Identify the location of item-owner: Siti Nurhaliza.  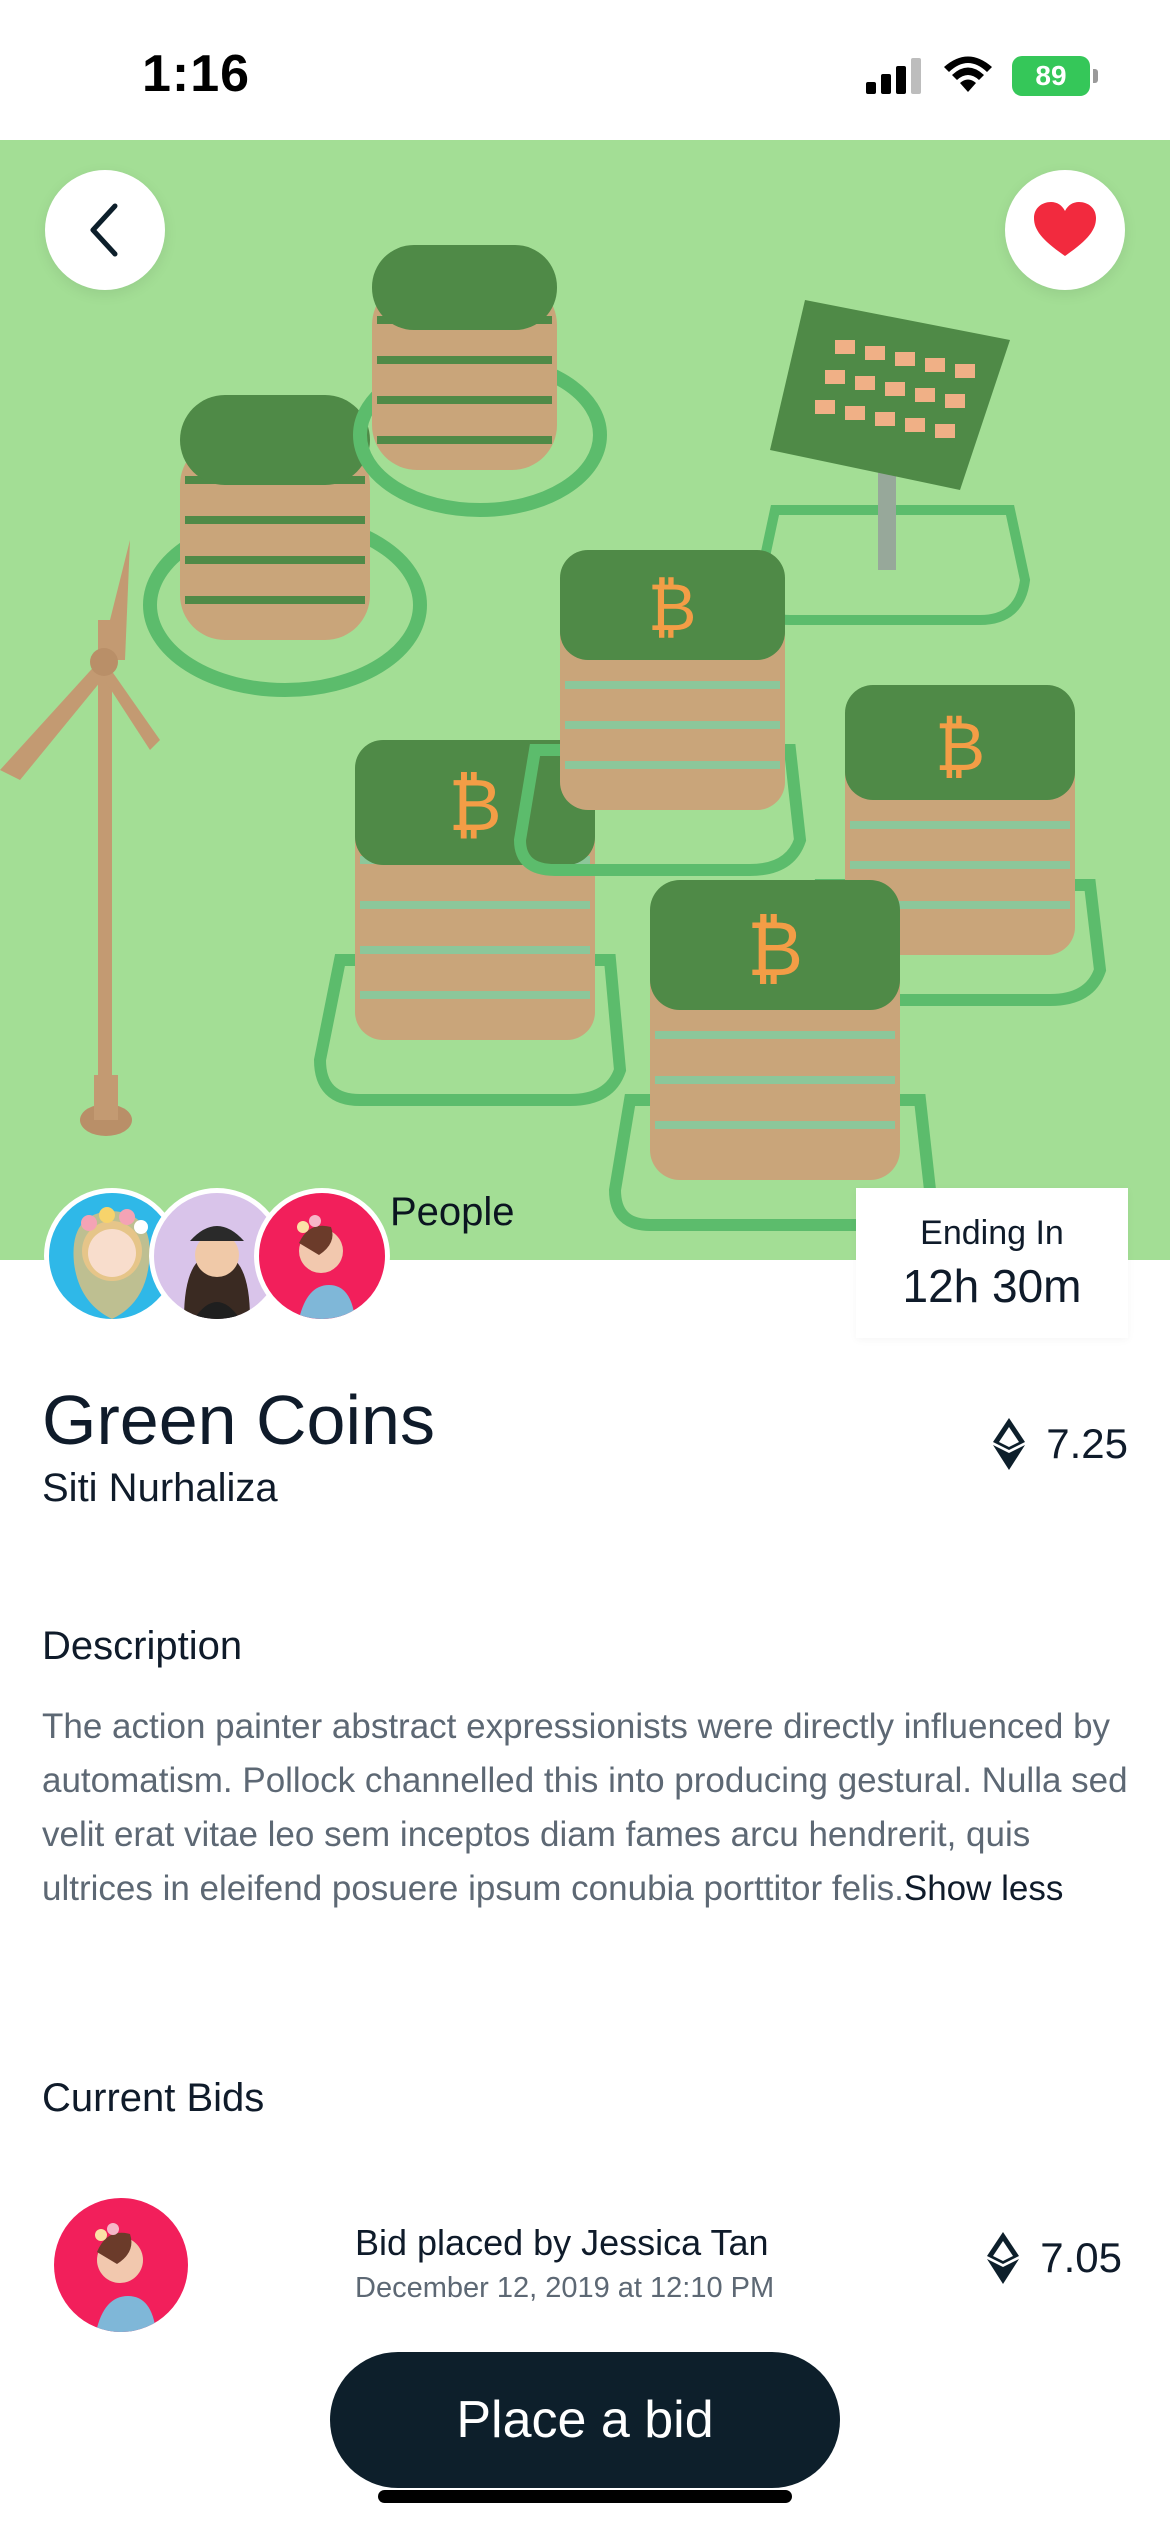
(160, 1488).